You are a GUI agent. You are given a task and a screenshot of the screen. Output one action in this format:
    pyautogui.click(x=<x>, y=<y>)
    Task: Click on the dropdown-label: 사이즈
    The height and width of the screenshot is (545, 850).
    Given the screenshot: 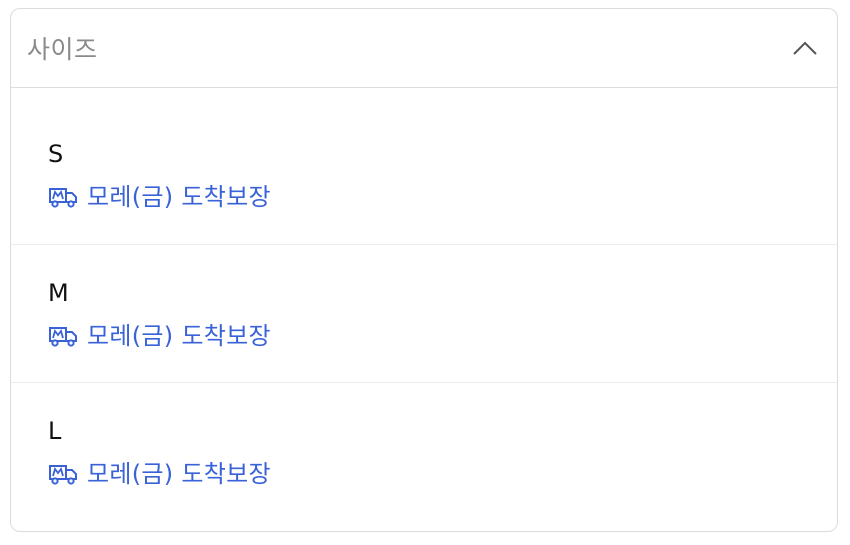 What is the action you would take?
    pyautogui.click(x=62, y=49)
    